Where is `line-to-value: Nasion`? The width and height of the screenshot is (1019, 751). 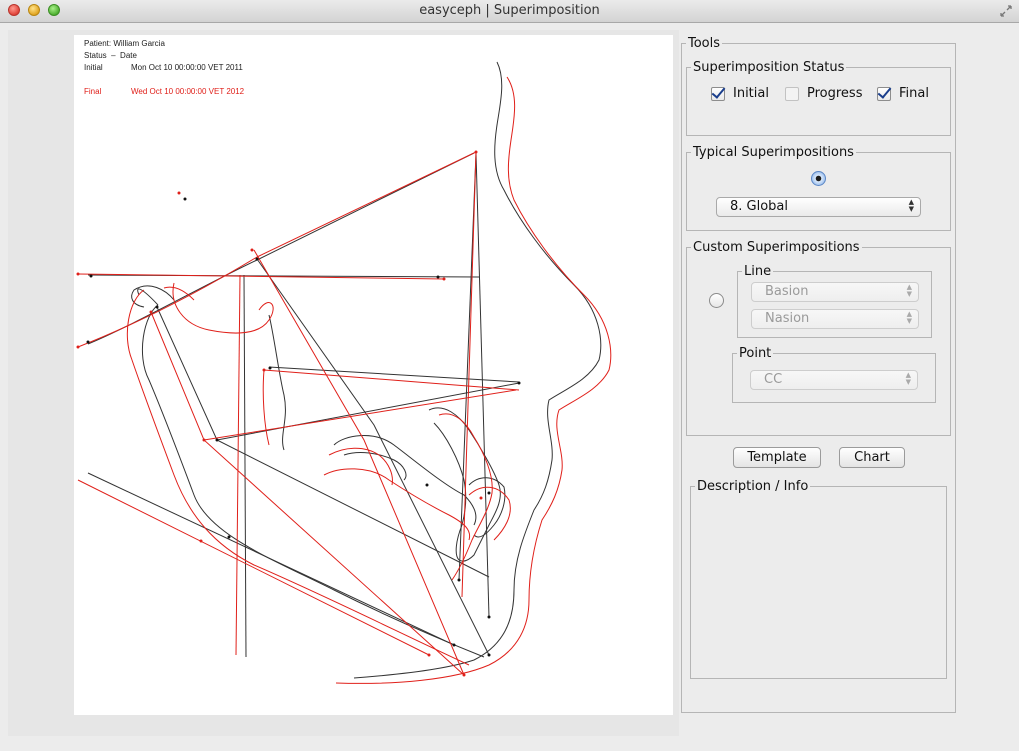 line-to-value: Nasion is located at coordinates (787, 318).